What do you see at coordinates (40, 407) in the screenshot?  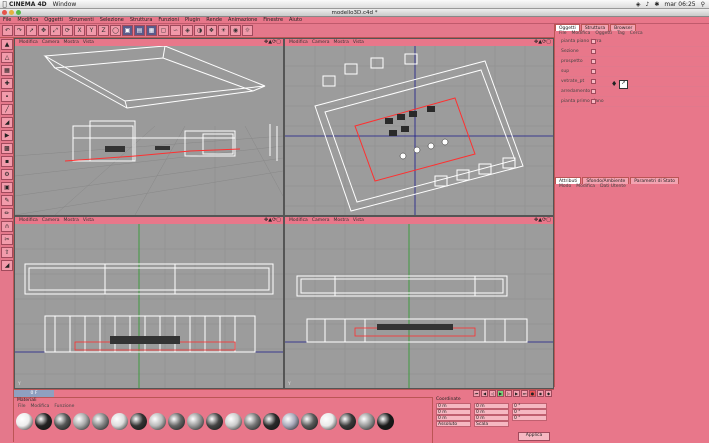 I see `mm-menu-modifica: Modifica` at bounding box center [40, 407].